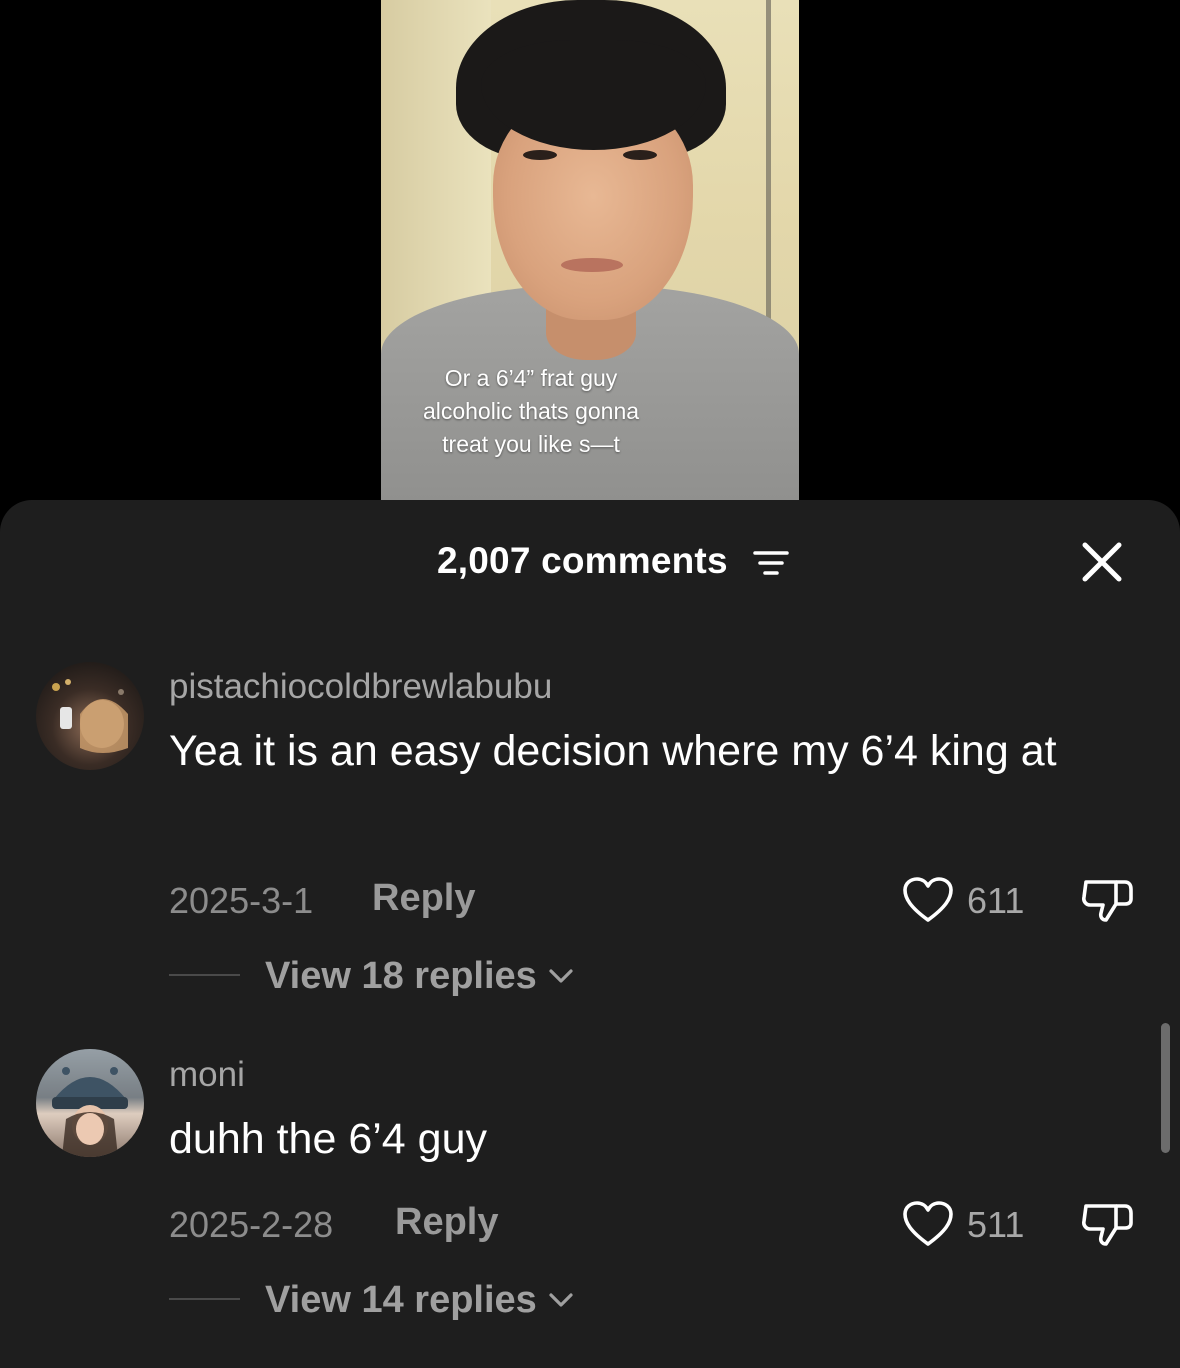  What do you see at coordinates (251, 1224) in the screenshot?
I see `comment-date: 2025-2-28` at bounding box center [251, 1224].